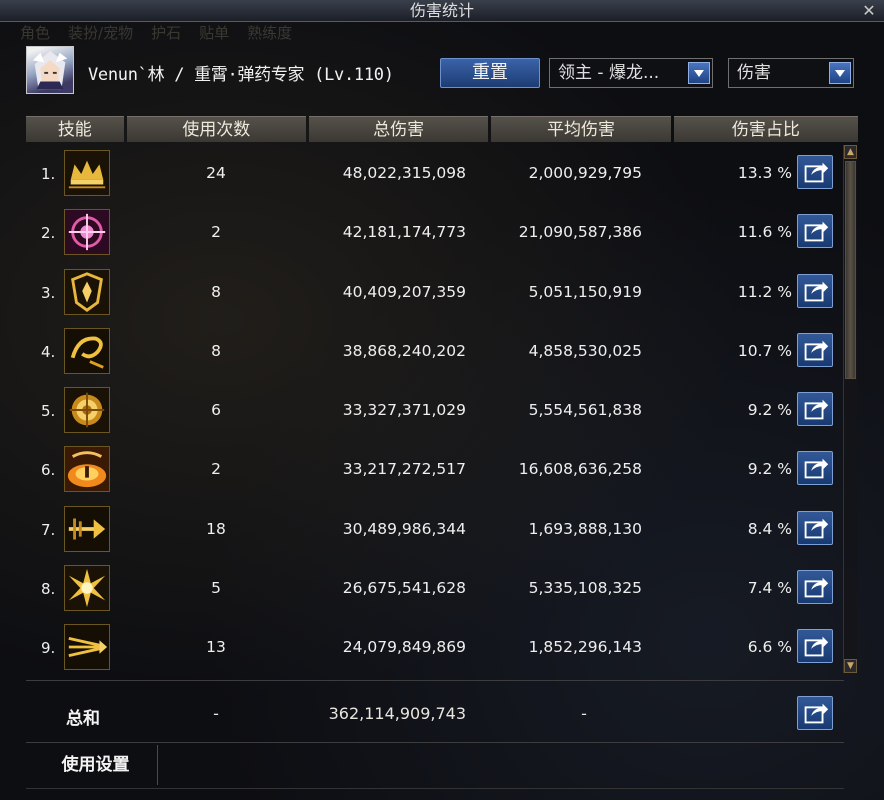 The height and width of the screenshot is (800, 884). Describe the element at coordinates (433, 530) in the screenshot. I see `table-row: 7. 18 30,489,986,344 1,693,888,130 8.4 %` at that location.